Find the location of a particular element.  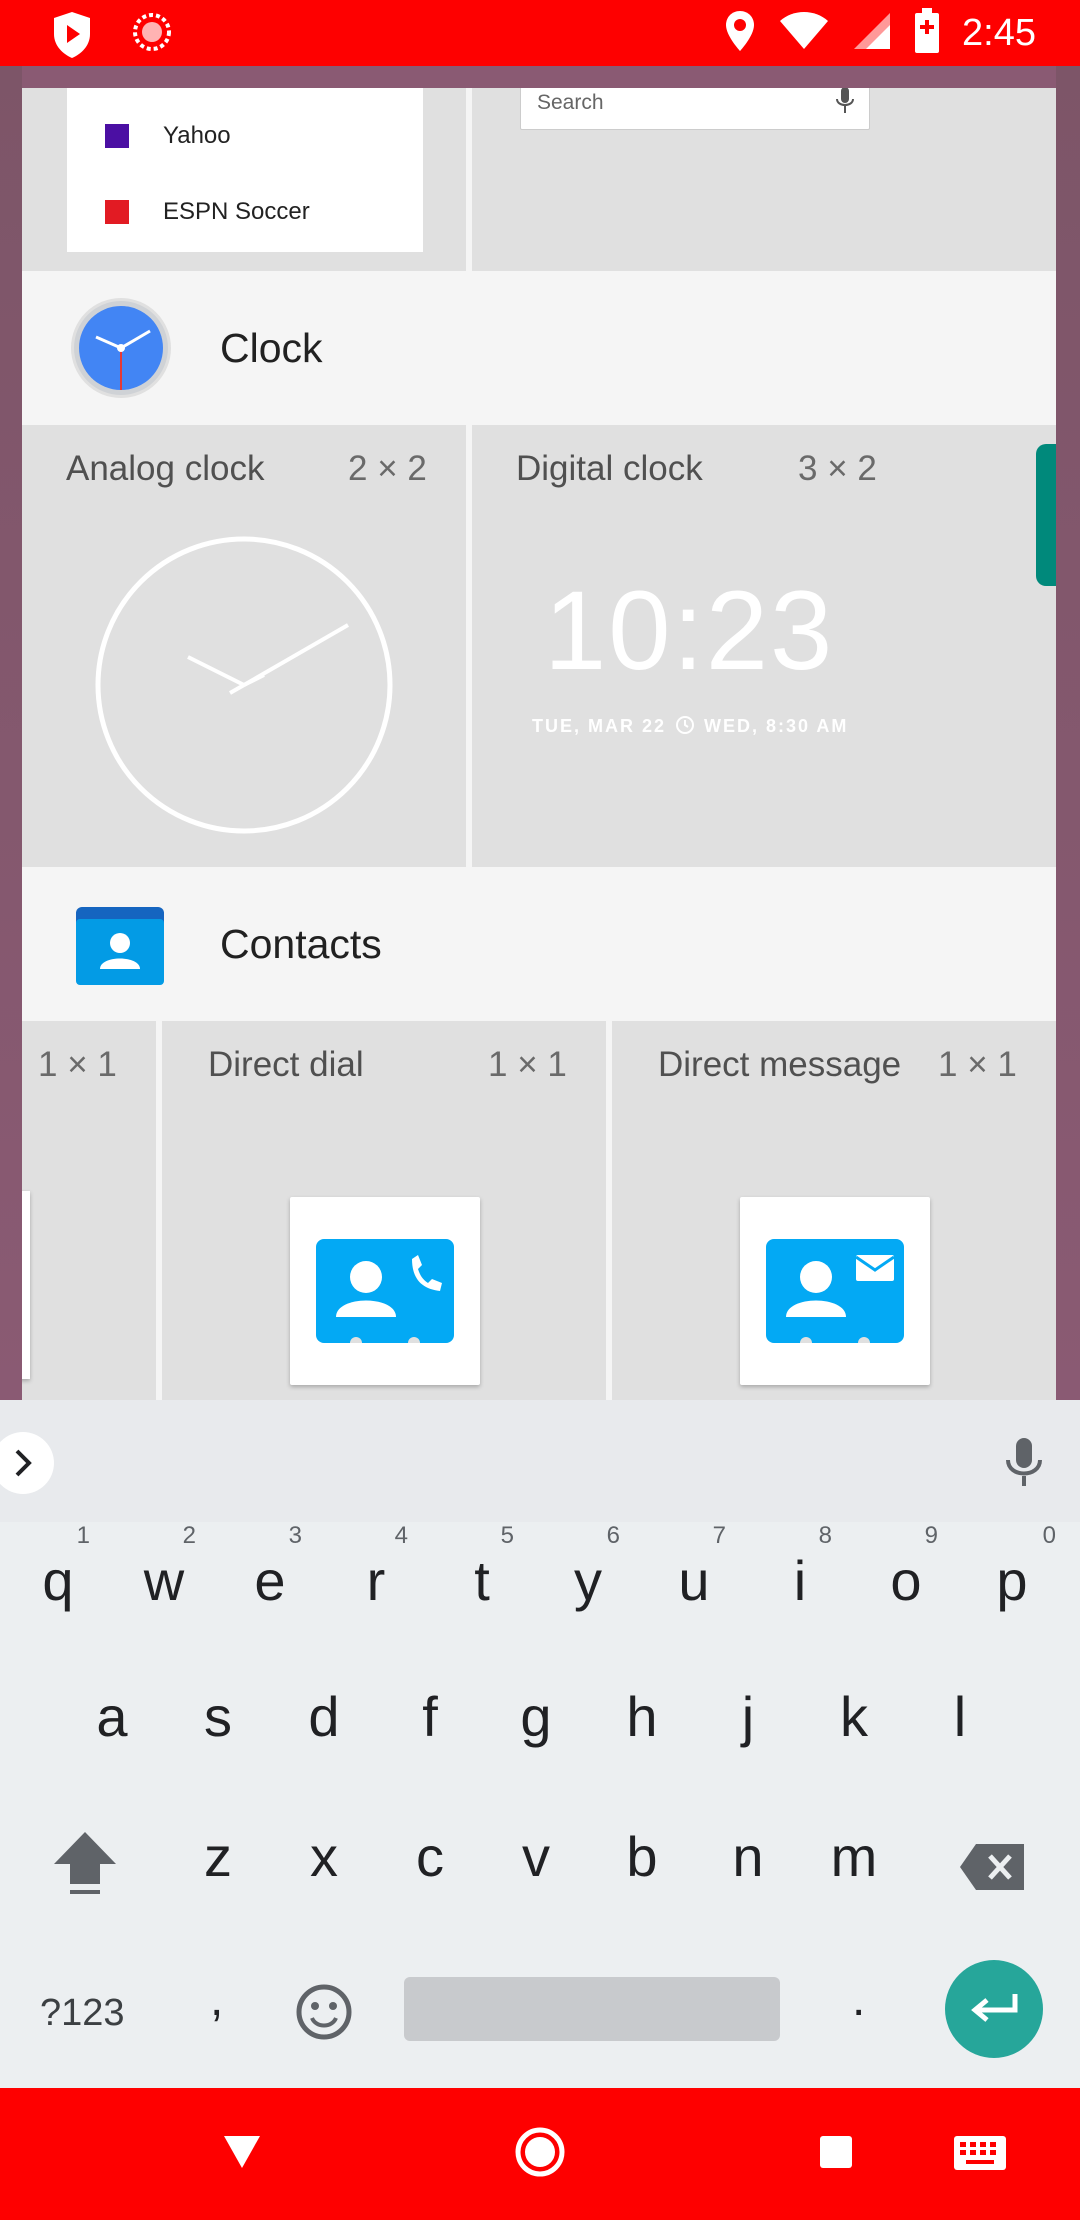

widget-direct-dial: Direct dial 1 × 1 is located at coordinates (384, 1210).